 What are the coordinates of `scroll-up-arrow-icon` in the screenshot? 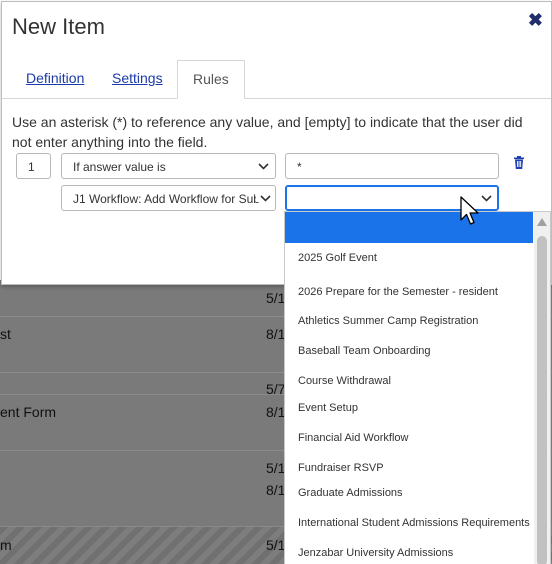 It's located at (542, 222).